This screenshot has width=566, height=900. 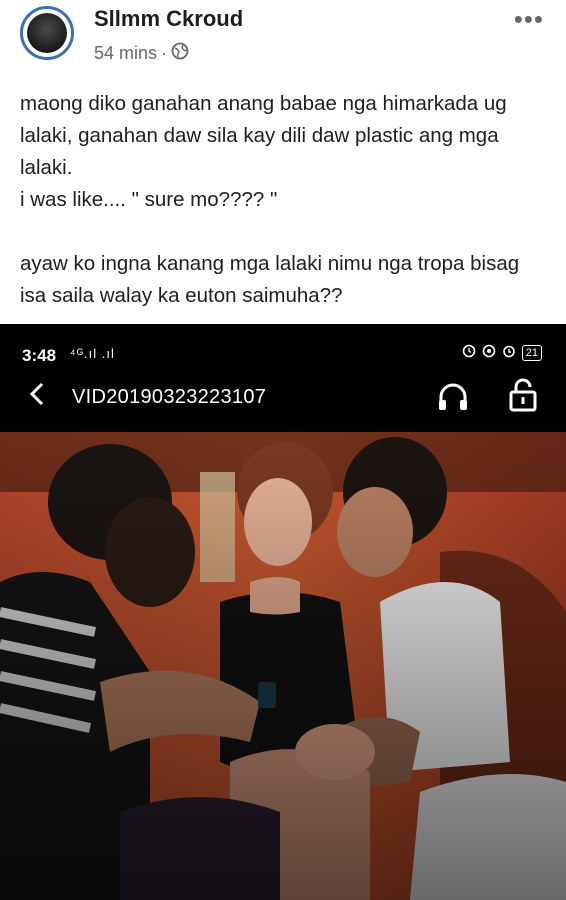 What do you see at coordinates (469, 352) in the screenshot?
I see `alarm-icon` at bounding box center [469, 352].